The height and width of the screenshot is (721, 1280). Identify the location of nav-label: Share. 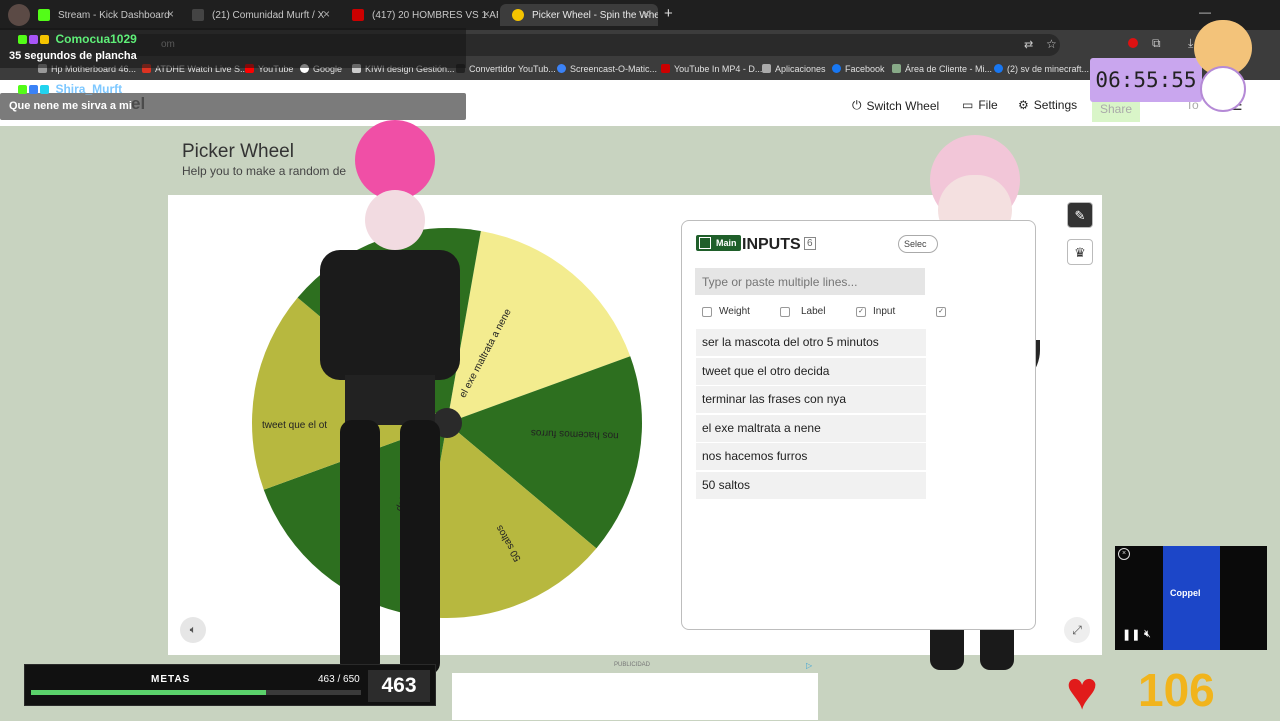
(1116, 109).